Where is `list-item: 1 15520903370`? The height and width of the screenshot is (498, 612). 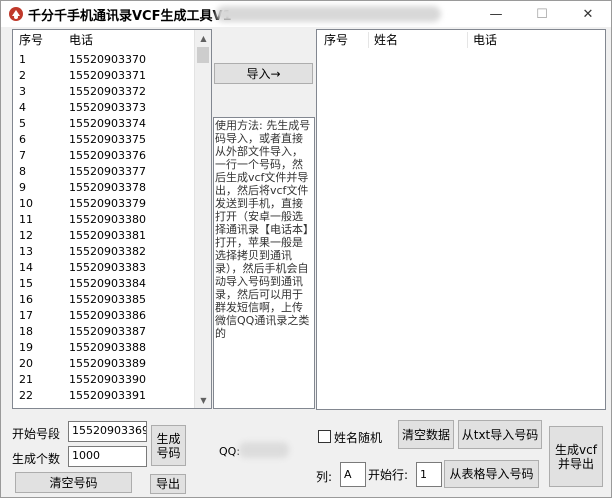
list-item: 1 15520903370 is located at coordinates (103, 60).